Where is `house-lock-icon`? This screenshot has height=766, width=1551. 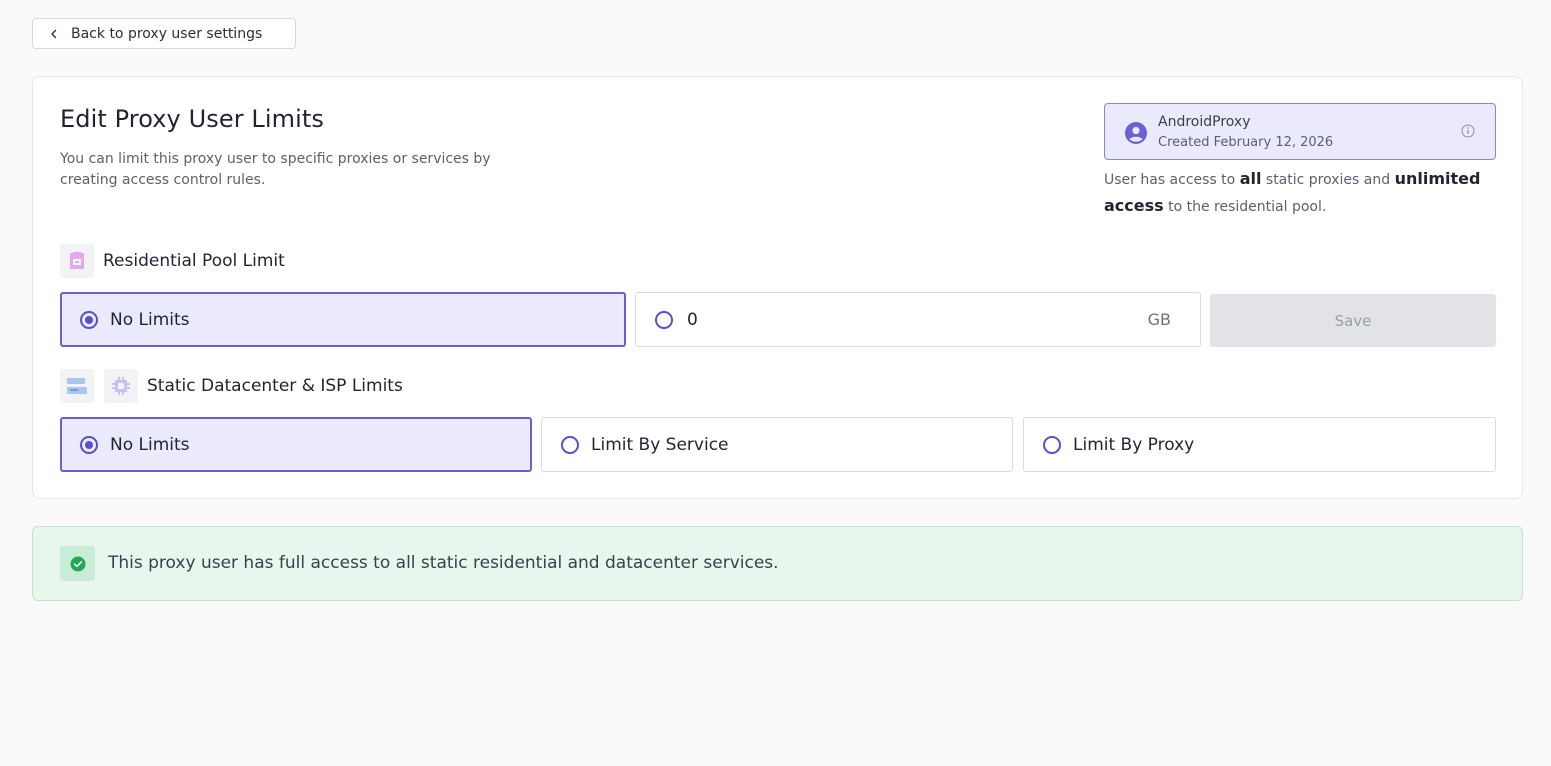 house-lock-icon is located at coordinates (77, 260).